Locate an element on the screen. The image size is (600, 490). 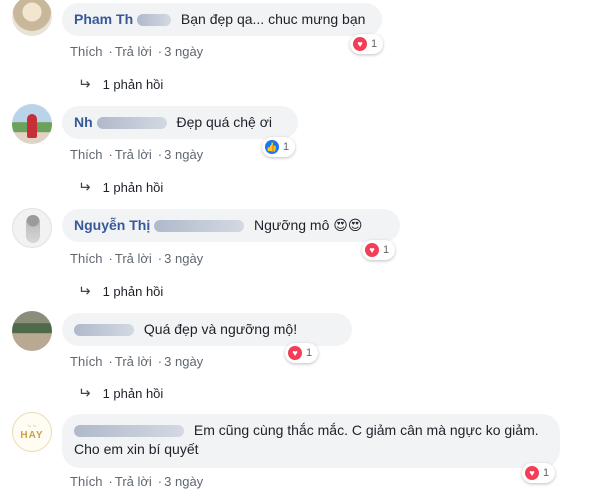
comment-bubble: Nguyễn Thị Ngưỡng mô 😍😍 is located at coordinates (231, 225).